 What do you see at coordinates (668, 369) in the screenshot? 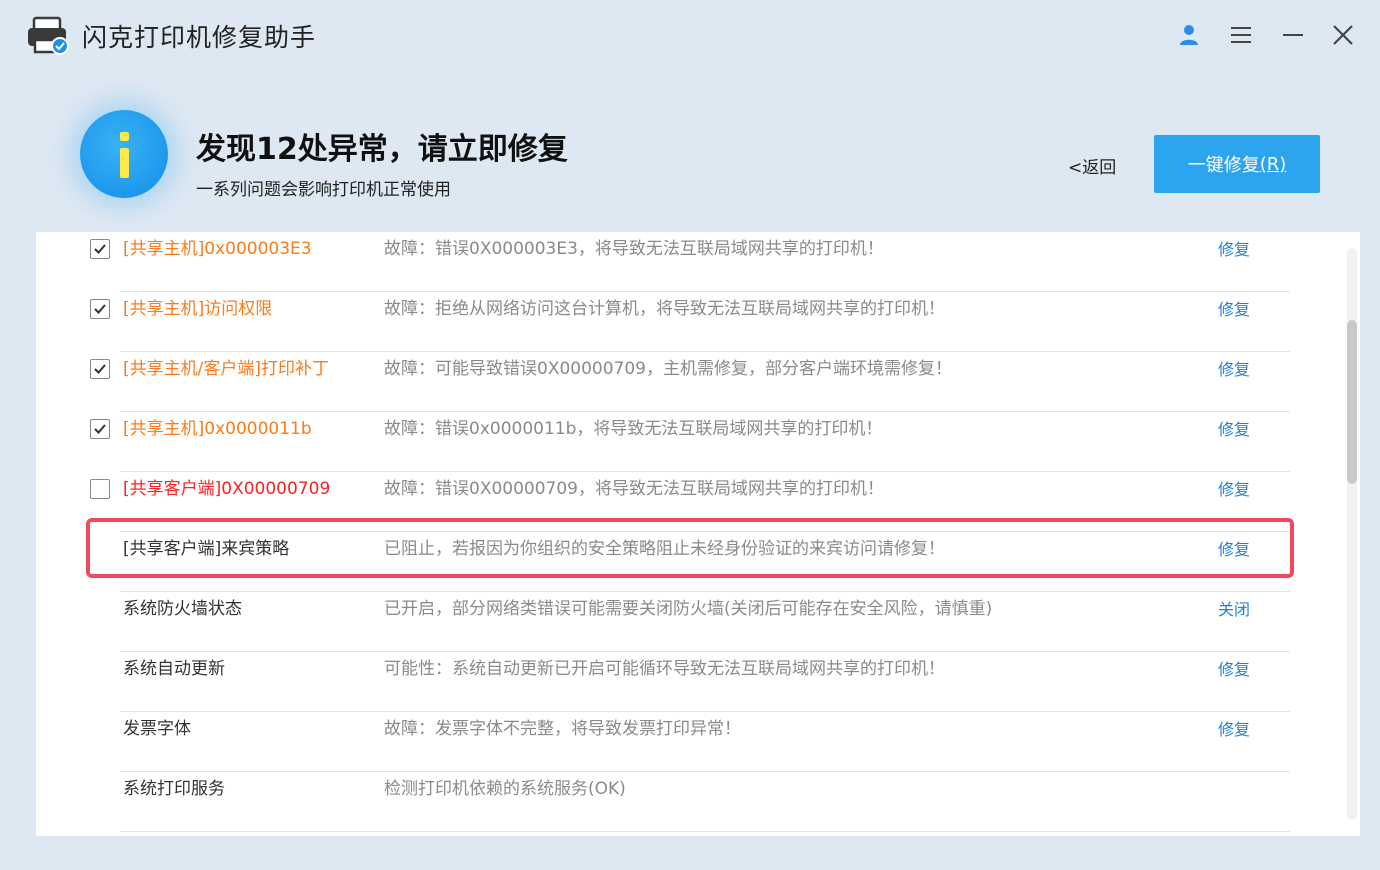
I see `item-description: 故障：可能导致错误0X00000709，主机需修复，部分客户端环境需修复！` at bounding box center [668, 369].